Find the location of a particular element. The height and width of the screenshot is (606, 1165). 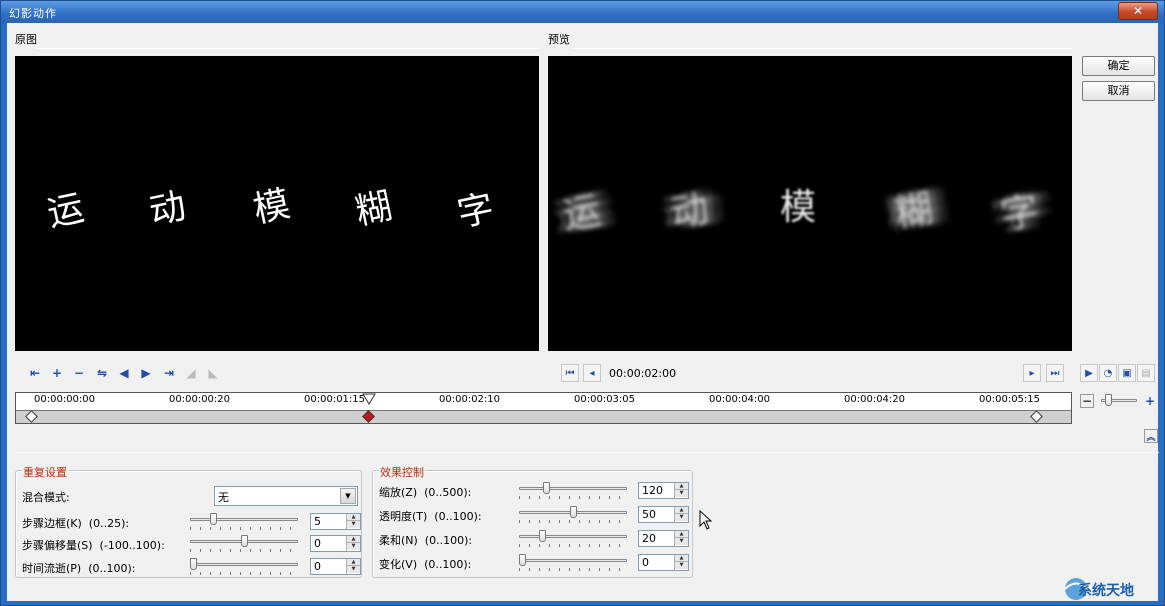

add-keyframe-icon: + is located at coordinates (57, 373).